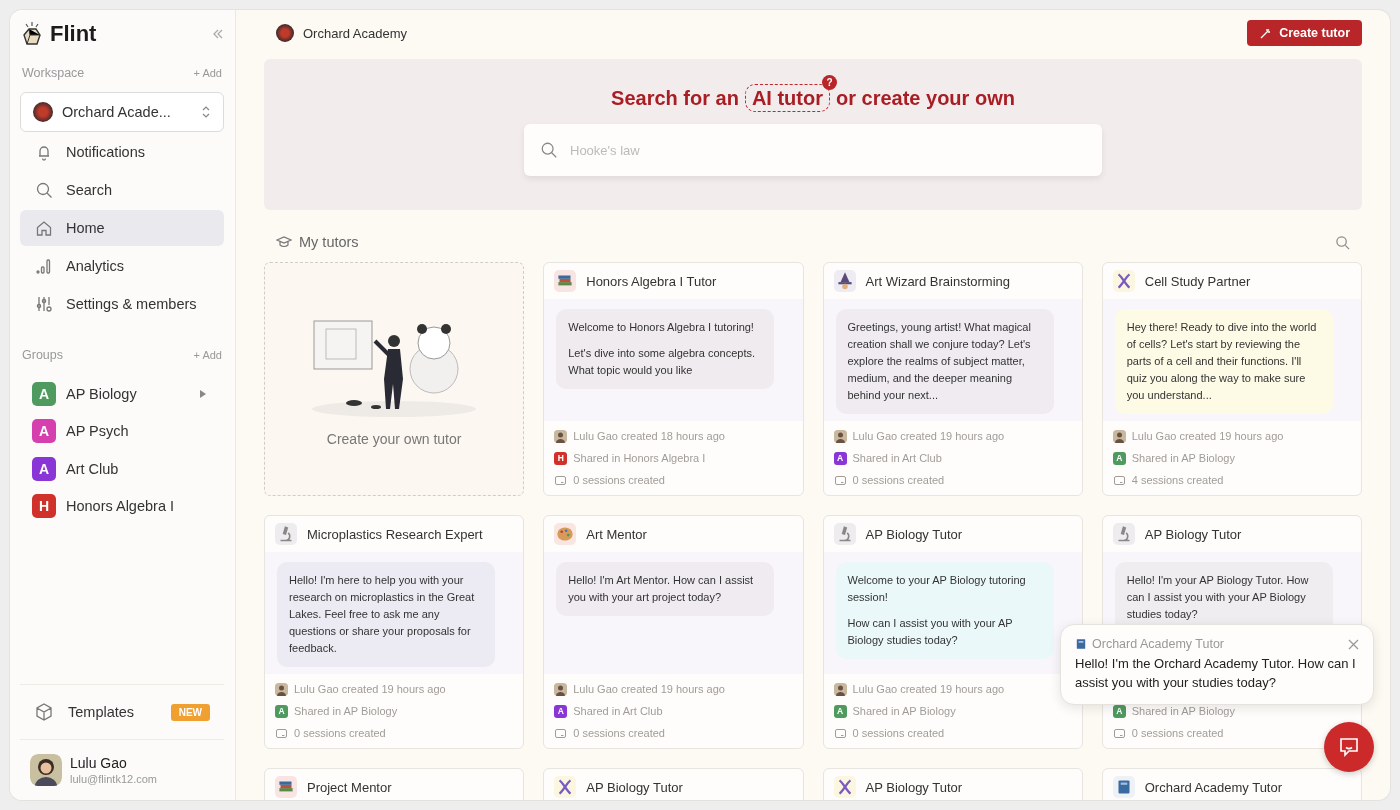 This screenshot has width=1400, height=810. Describe the element at coordinates (925, 98) in the screenshot. I see `headline-text: or create your own` at that location.